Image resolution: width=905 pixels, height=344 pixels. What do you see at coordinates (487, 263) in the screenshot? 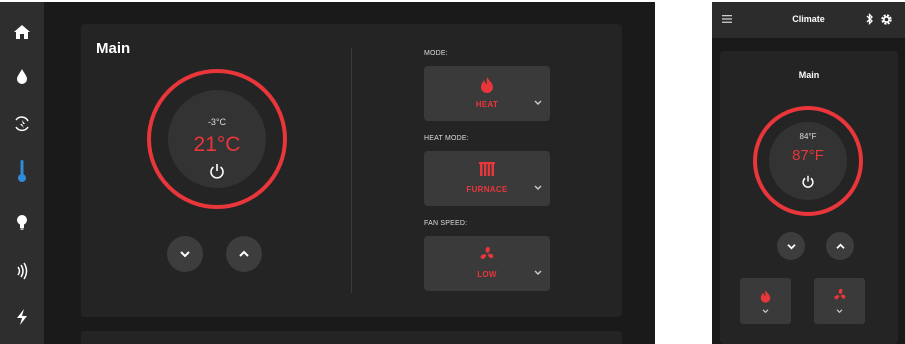
I see `fan-speed-select: LOW` at bounding box center [487, 263].